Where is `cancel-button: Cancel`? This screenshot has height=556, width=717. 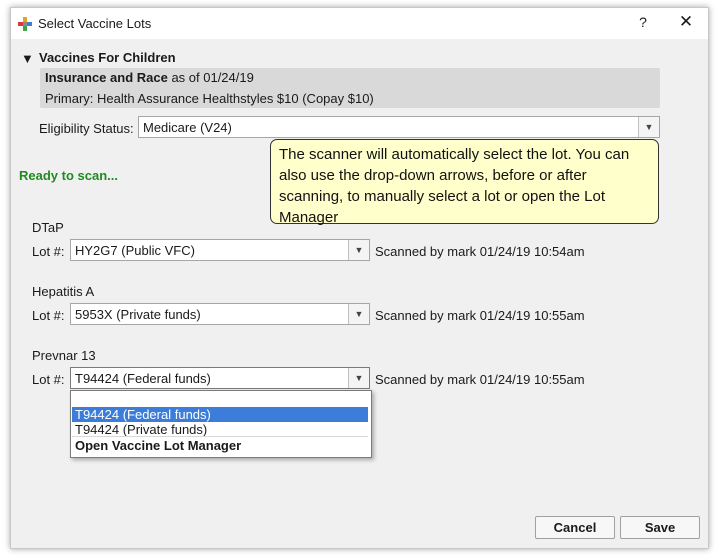
cancel-button: Cancel is located at coordinates (575, 527).